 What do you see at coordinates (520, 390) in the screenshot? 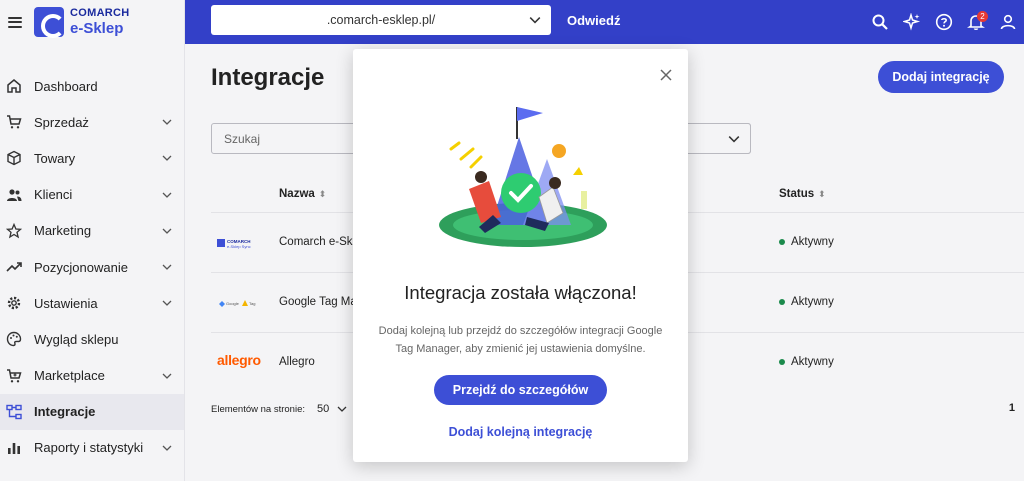
I see `go-to-details-button: Przejdź do szczegółów` at bounding box center [520, 390].